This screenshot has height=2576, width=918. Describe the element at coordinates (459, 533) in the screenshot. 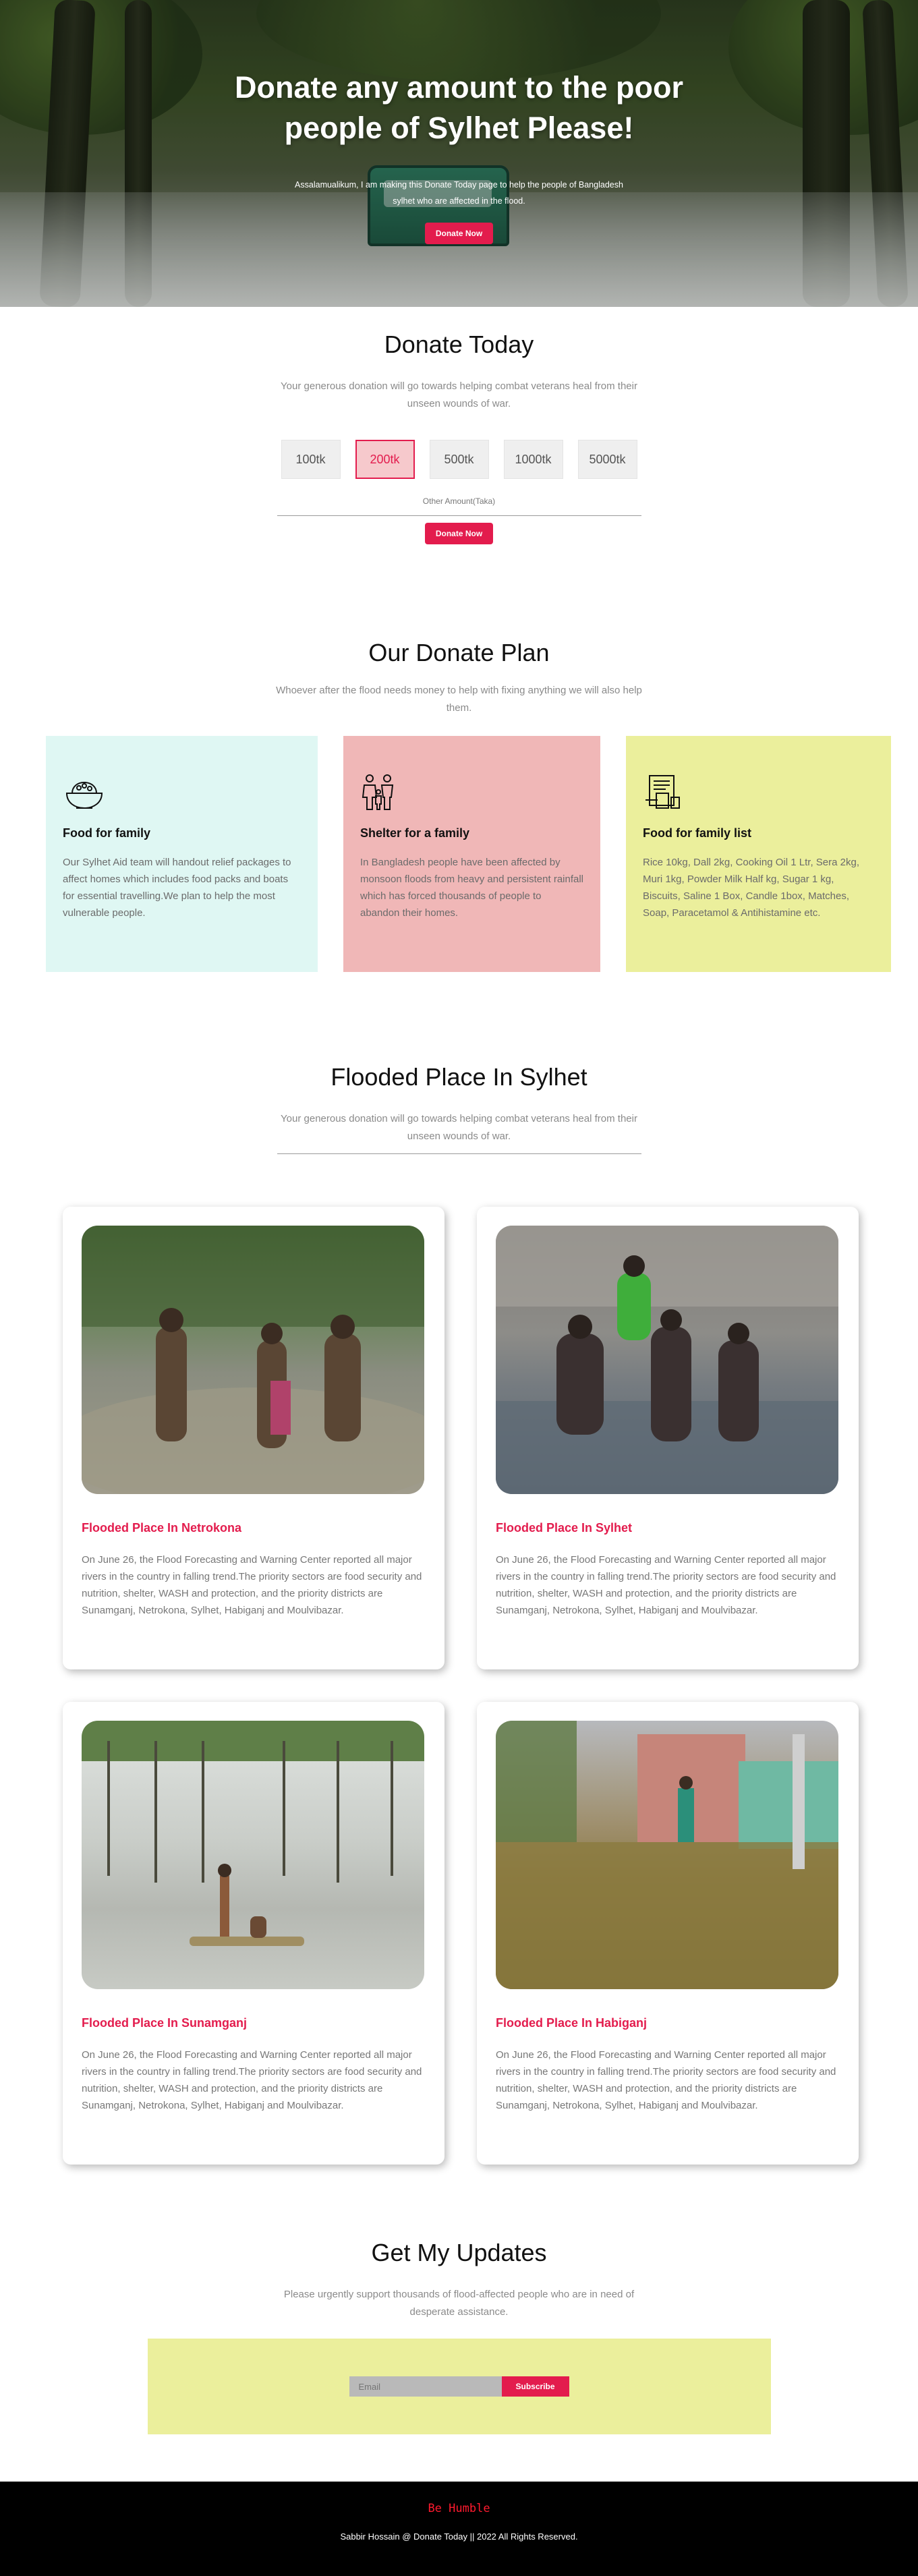

I see `donate-now-button: Donate Now` at that location.